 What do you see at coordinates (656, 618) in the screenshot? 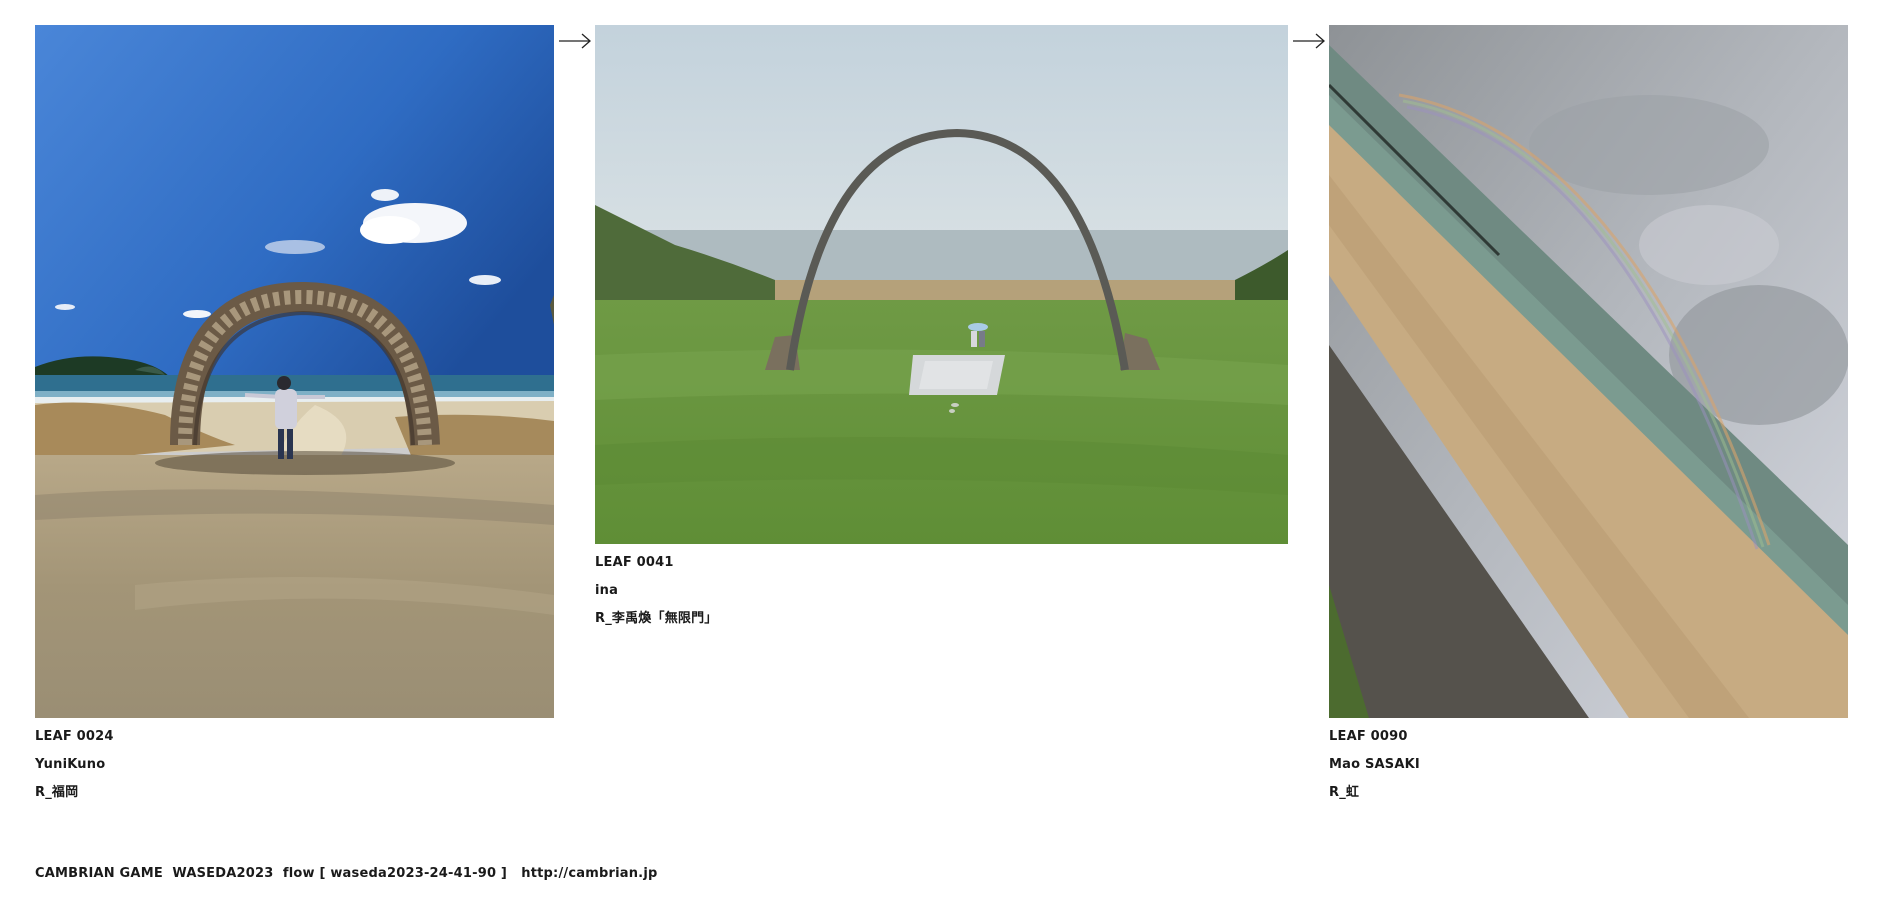
I see `leaf-title: R_李禹煥「無限門」` at bounding box center [656, 618].